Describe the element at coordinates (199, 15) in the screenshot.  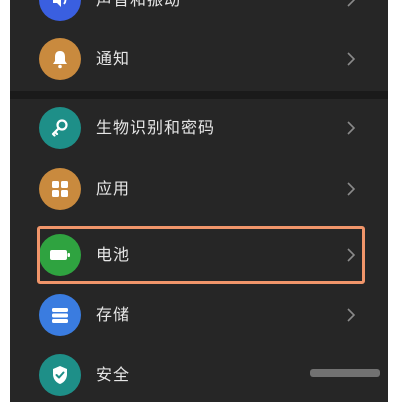
I see `settings-item-sound-vibration: 声音和振动` at that location.